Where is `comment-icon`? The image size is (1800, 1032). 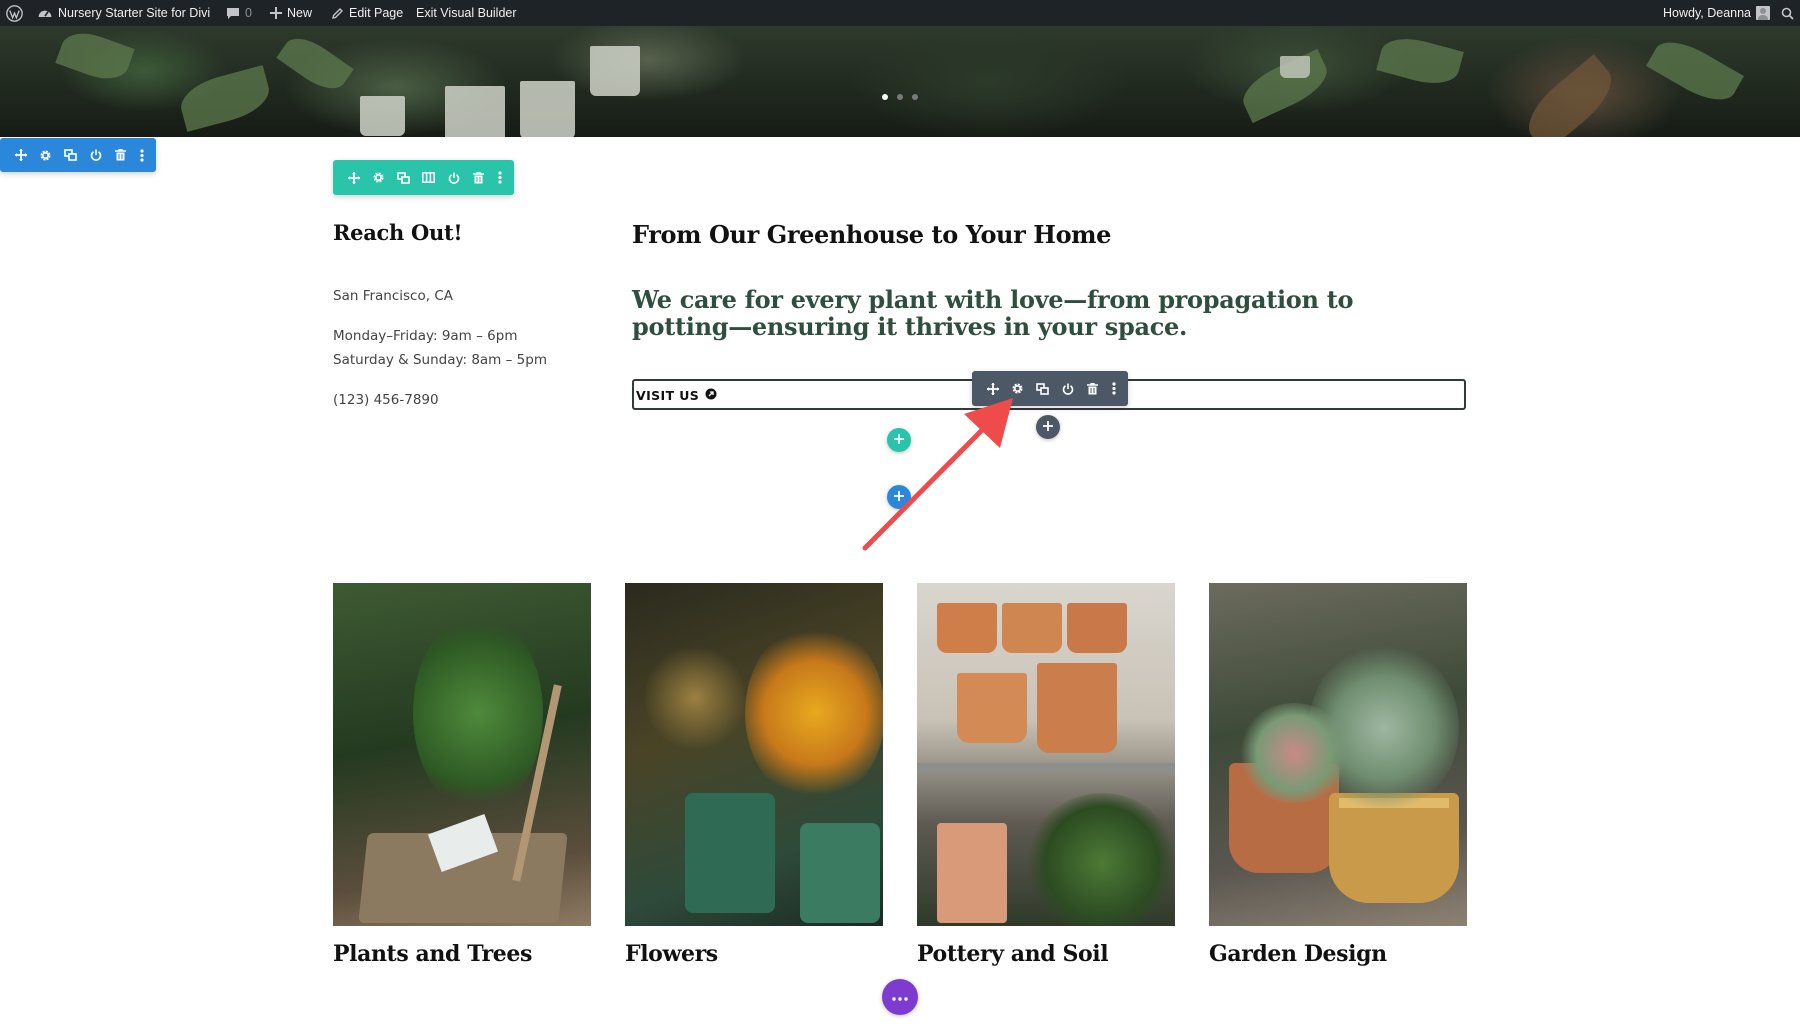 comment-icon is located at coordinates (233, 13).